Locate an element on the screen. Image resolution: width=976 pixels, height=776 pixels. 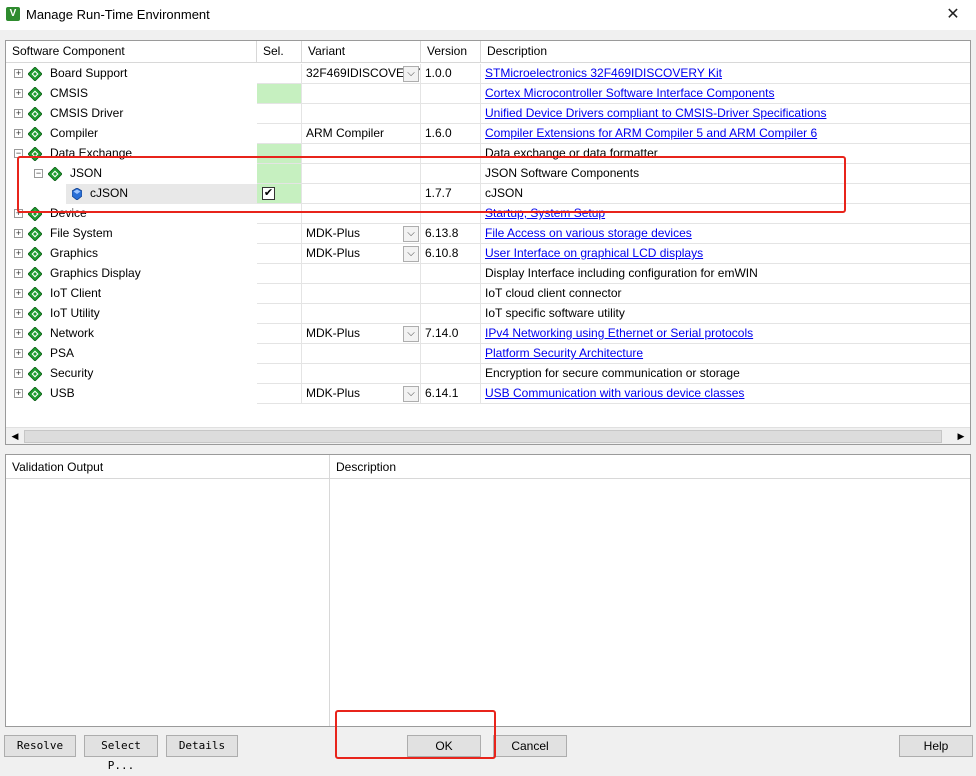
component-name-cell: + IoT Client is located at coordinates (132, 294).